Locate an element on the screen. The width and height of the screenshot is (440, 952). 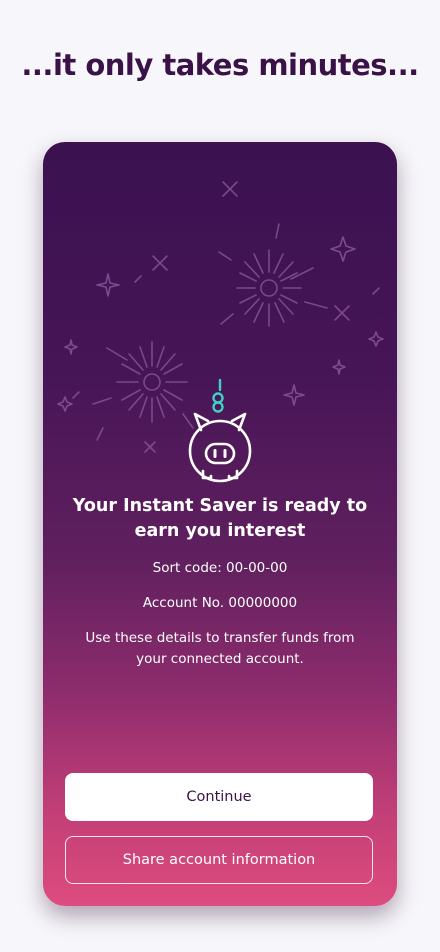
share-account-button-label: Share account information is located at coordinates (219, 860).